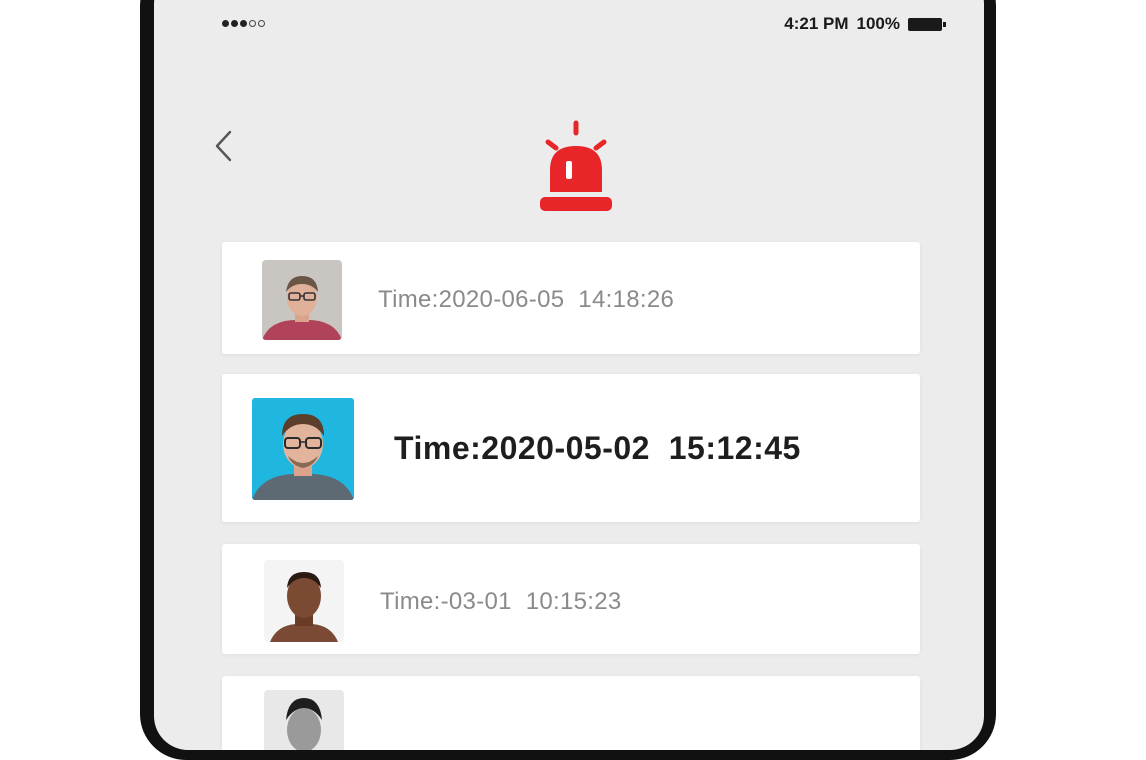  Describe the element at coordinates (569, 24) in the screenshot. I see `status-bar: 4:21 PM 100%` at that location.